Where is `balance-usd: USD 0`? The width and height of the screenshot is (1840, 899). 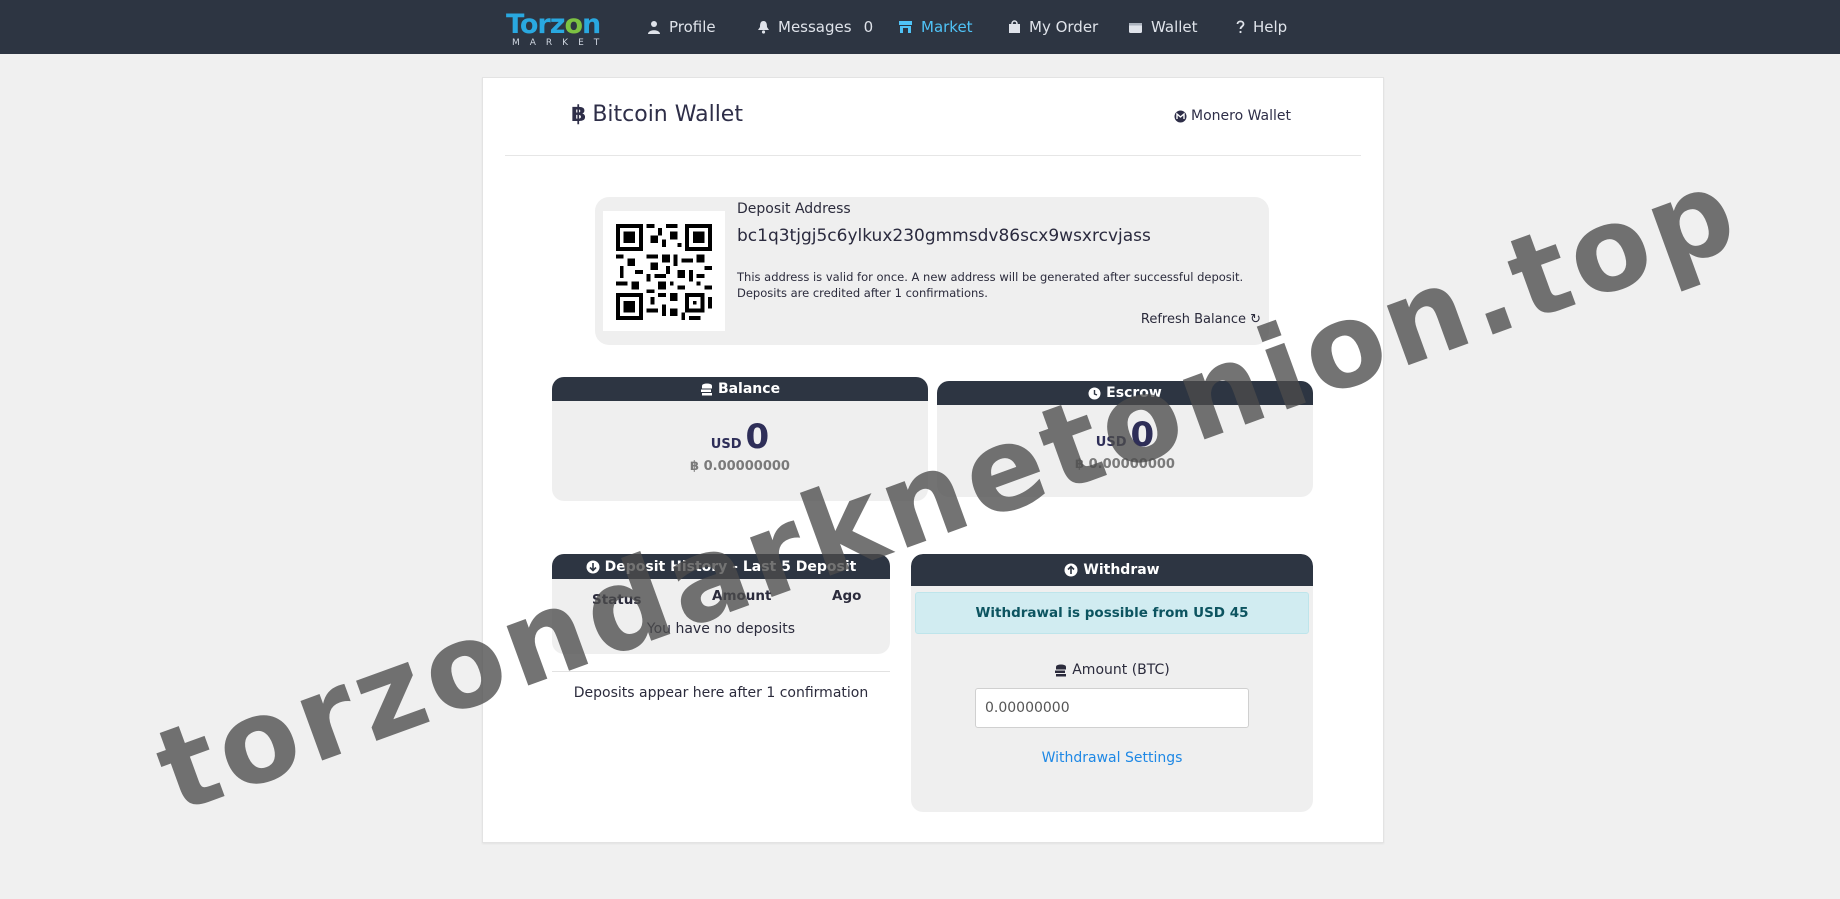 balance-usd: USD 0 is located at coordinates (740, 437).